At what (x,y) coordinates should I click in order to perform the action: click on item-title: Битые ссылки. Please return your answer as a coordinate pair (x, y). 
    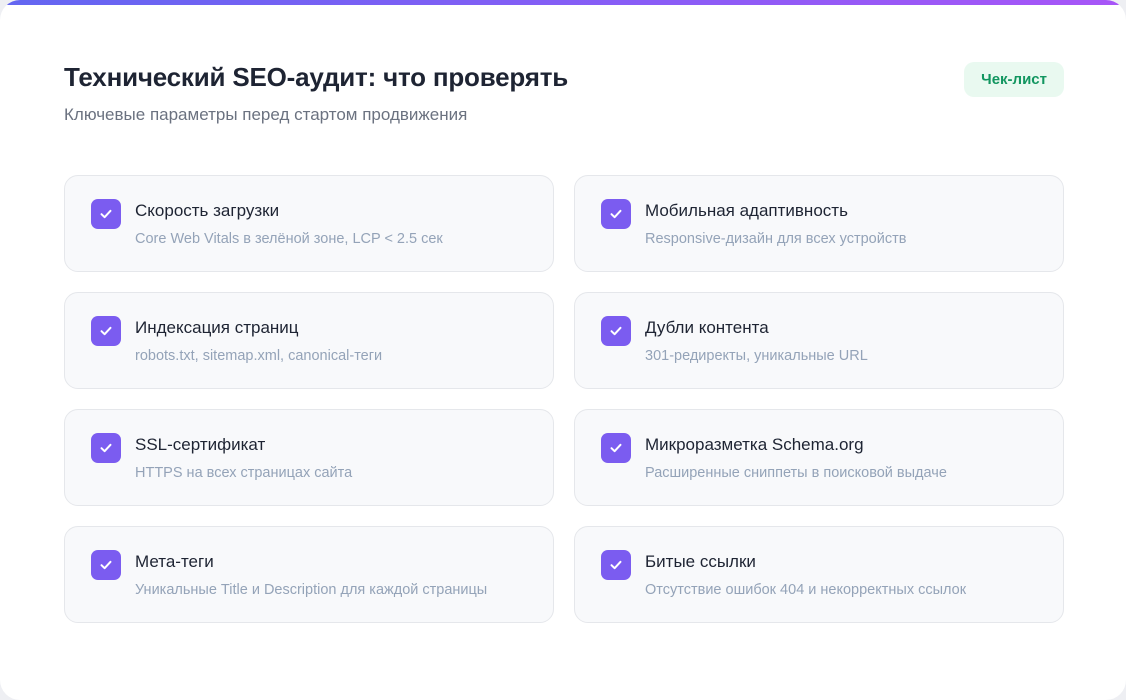
    Looking at the image, I should click on (700, 561).